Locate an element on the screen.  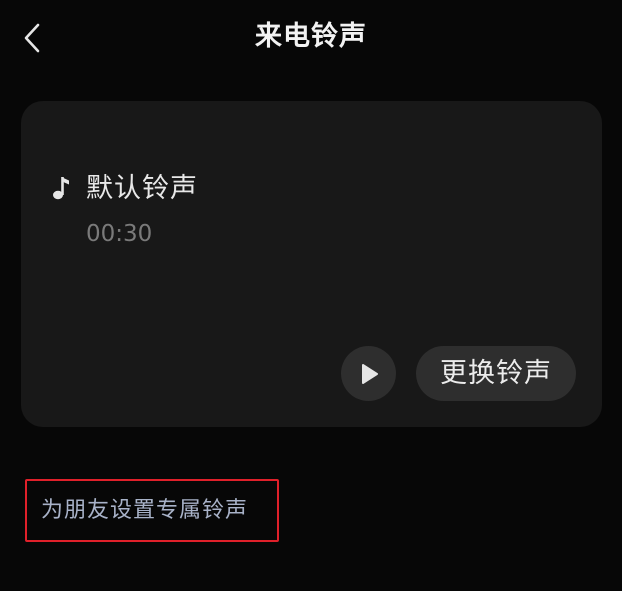
header-bar: 来电铃声 is located at coordinates (311, 38).